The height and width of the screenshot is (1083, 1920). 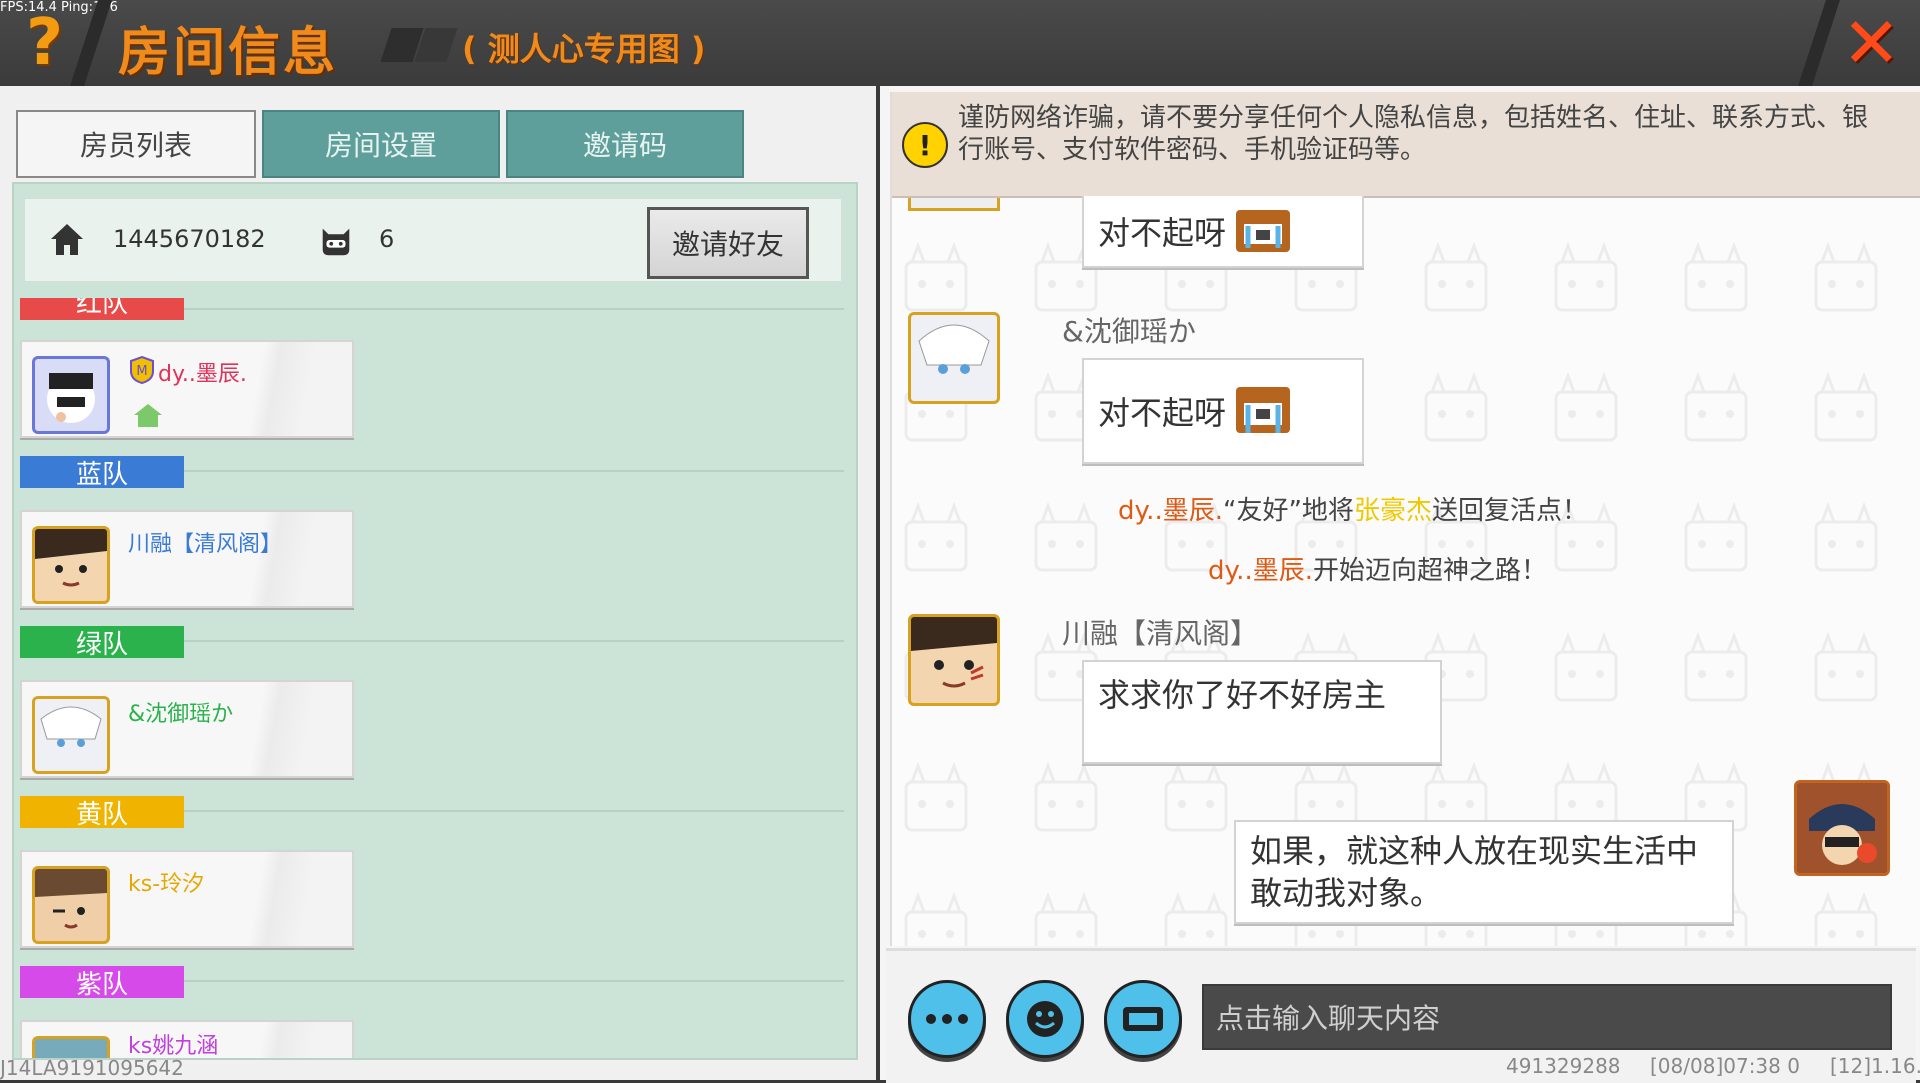 I want to click on tab-member-list: 房员列表, so click(x=136, y=144).